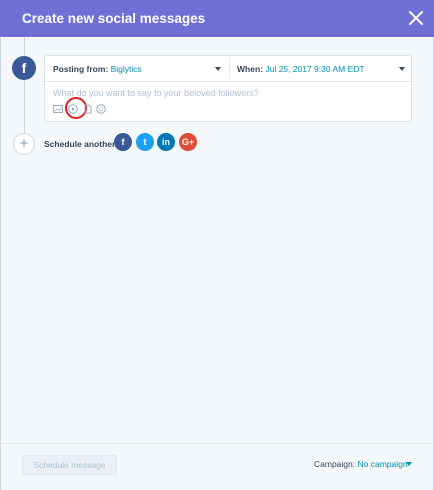  I want to click on campaign-select: Campaign: No campaign, so click(361, 464).